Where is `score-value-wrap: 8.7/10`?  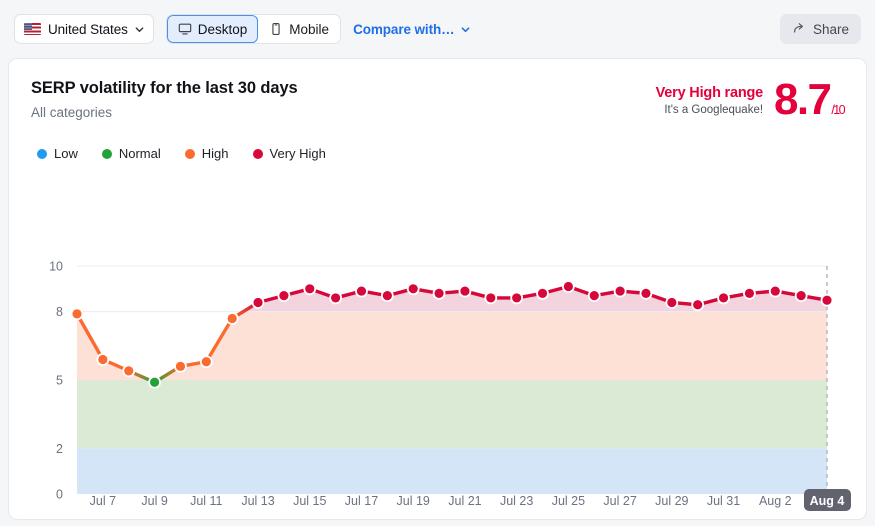
score-value-wrap: 8.7/10 is located at coordinates (810, 100).